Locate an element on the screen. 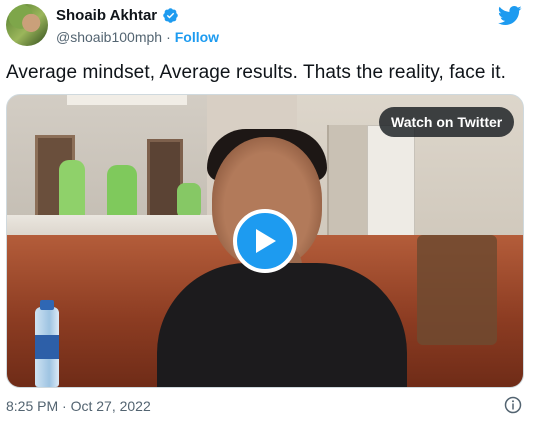 The height and width of the screenshot is (426, 534). verified-badge-icon is located at coordinates (170, 15).